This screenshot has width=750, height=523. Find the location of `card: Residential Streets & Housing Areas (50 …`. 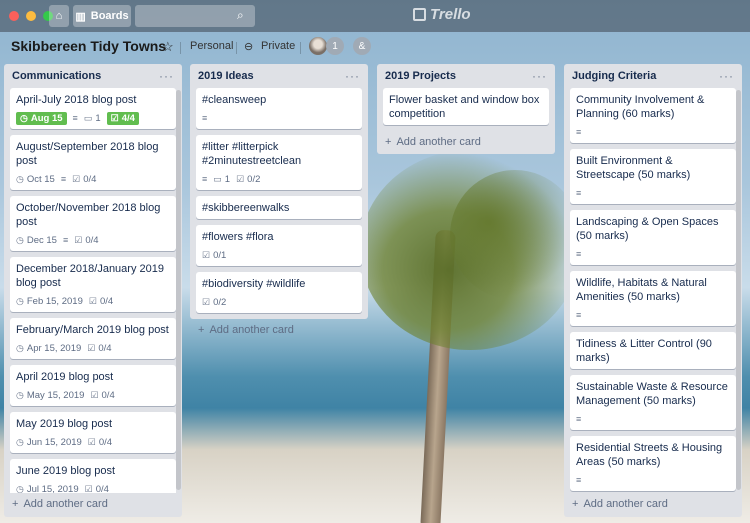

card: Residential Streets & Housing Areas (50 … is located at coordinates (653, 463).